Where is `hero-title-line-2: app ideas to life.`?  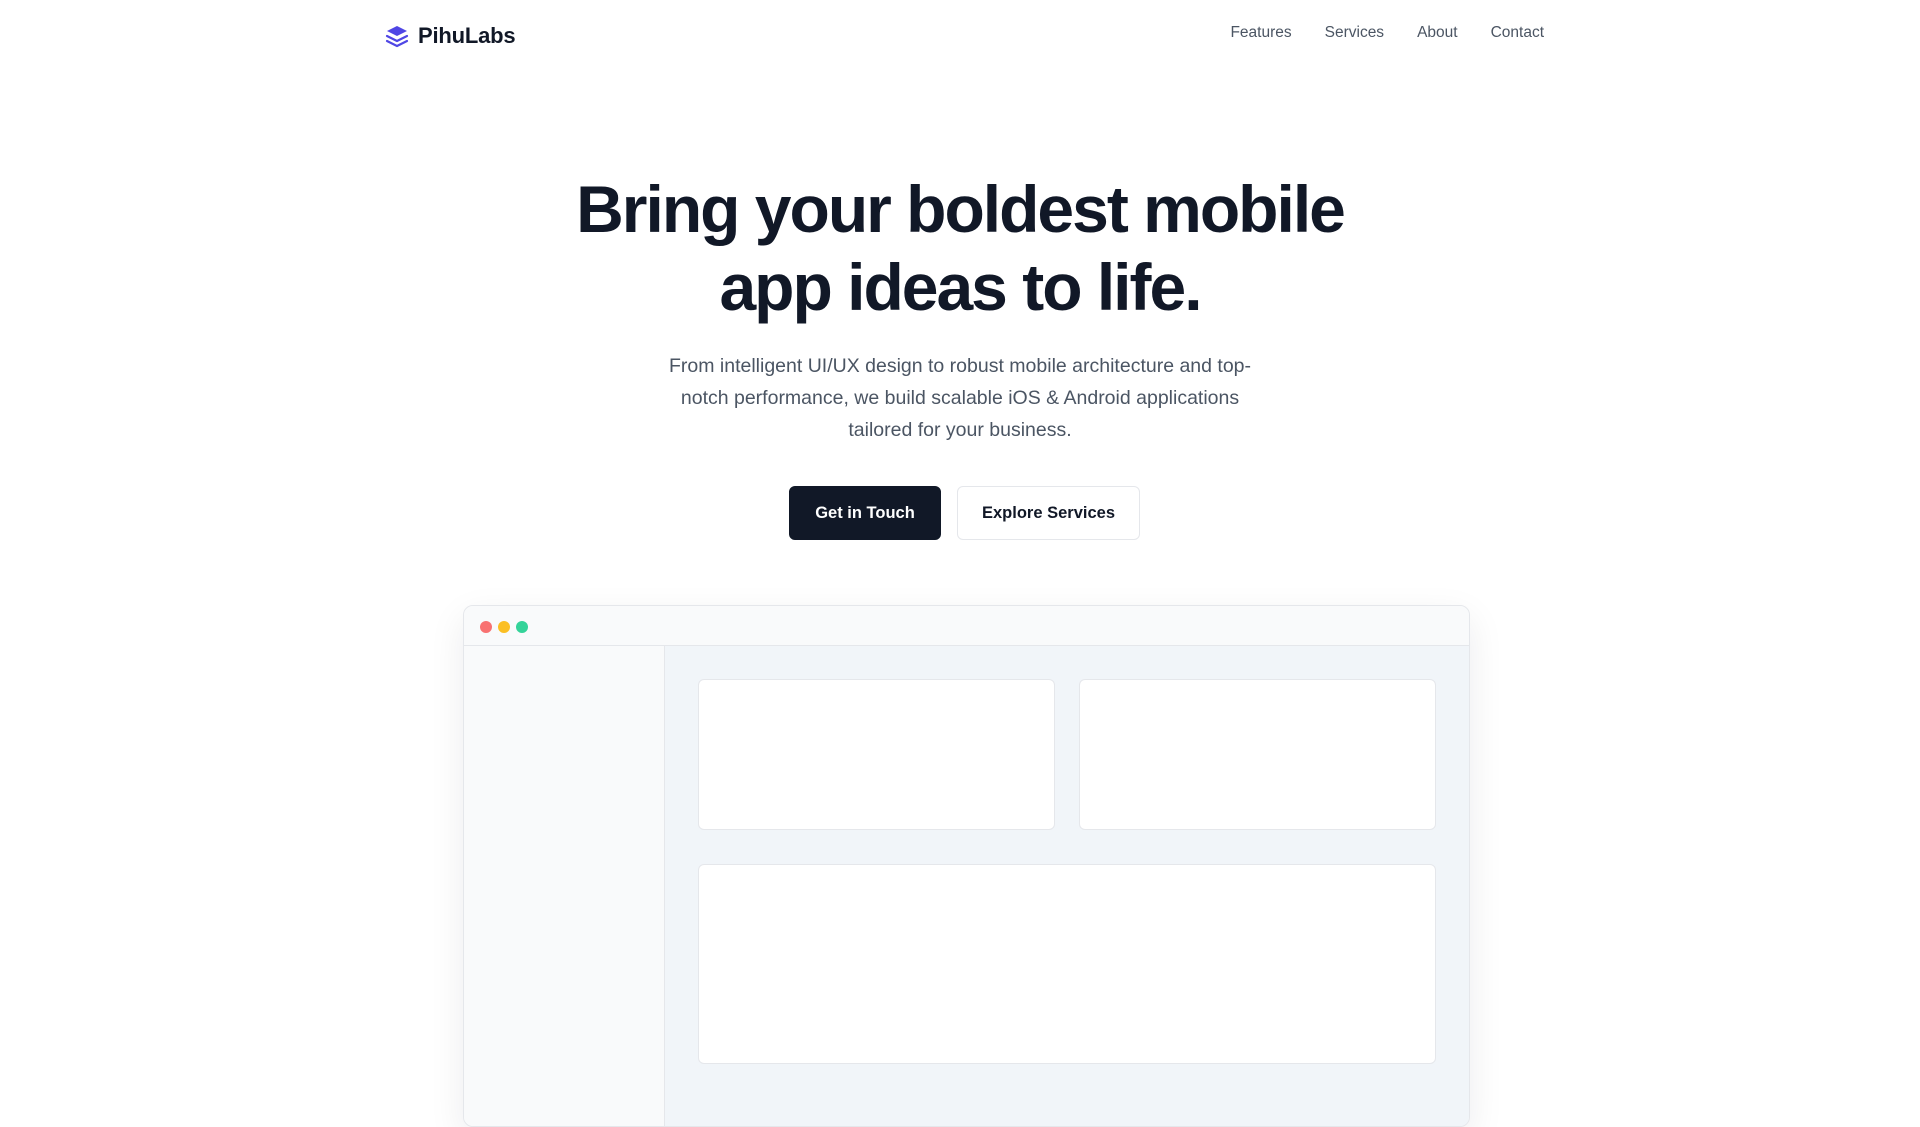
hero-title-line-2: app ideas to life. is located at coordinates (960, 287).